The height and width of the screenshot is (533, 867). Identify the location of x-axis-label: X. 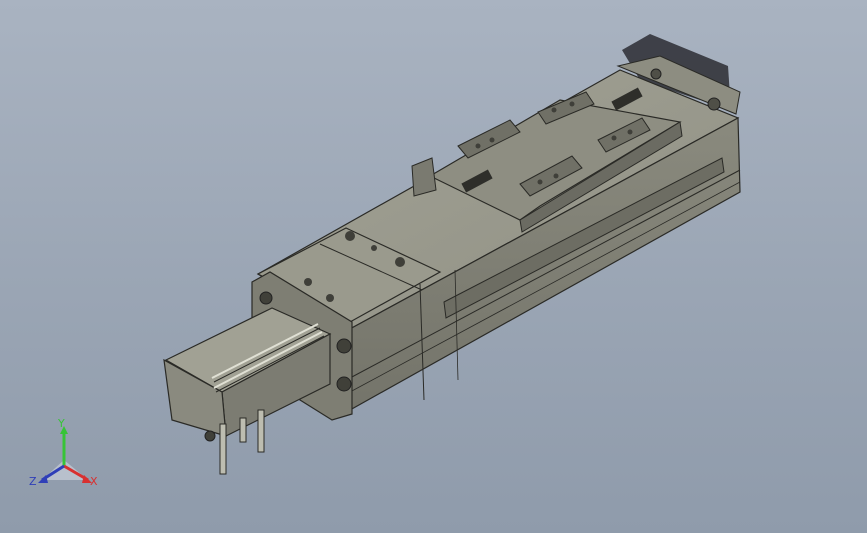
(94, 481).